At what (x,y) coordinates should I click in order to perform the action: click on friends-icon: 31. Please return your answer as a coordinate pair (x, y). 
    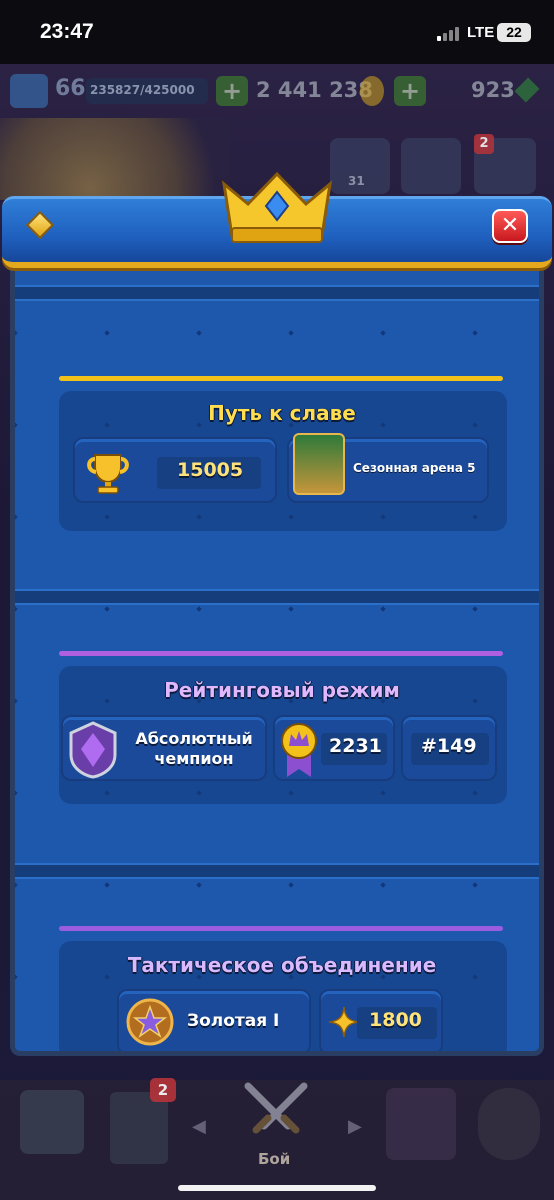
    Looking at the image, I should click on (360, 166).